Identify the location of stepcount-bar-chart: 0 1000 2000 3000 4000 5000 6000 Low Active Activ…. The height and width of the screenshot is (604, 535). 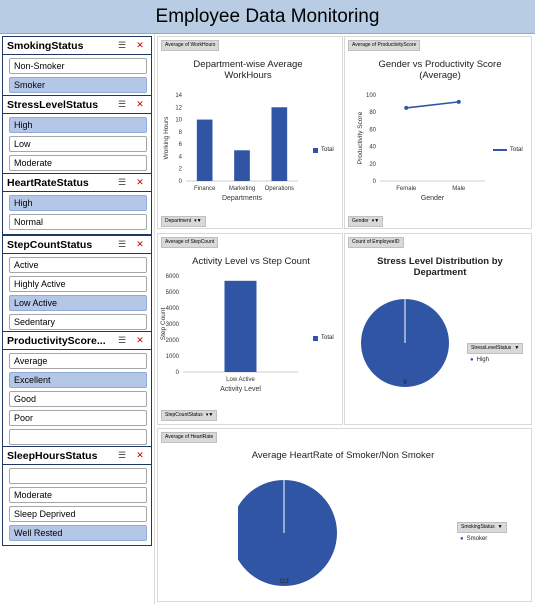
(229, 333).